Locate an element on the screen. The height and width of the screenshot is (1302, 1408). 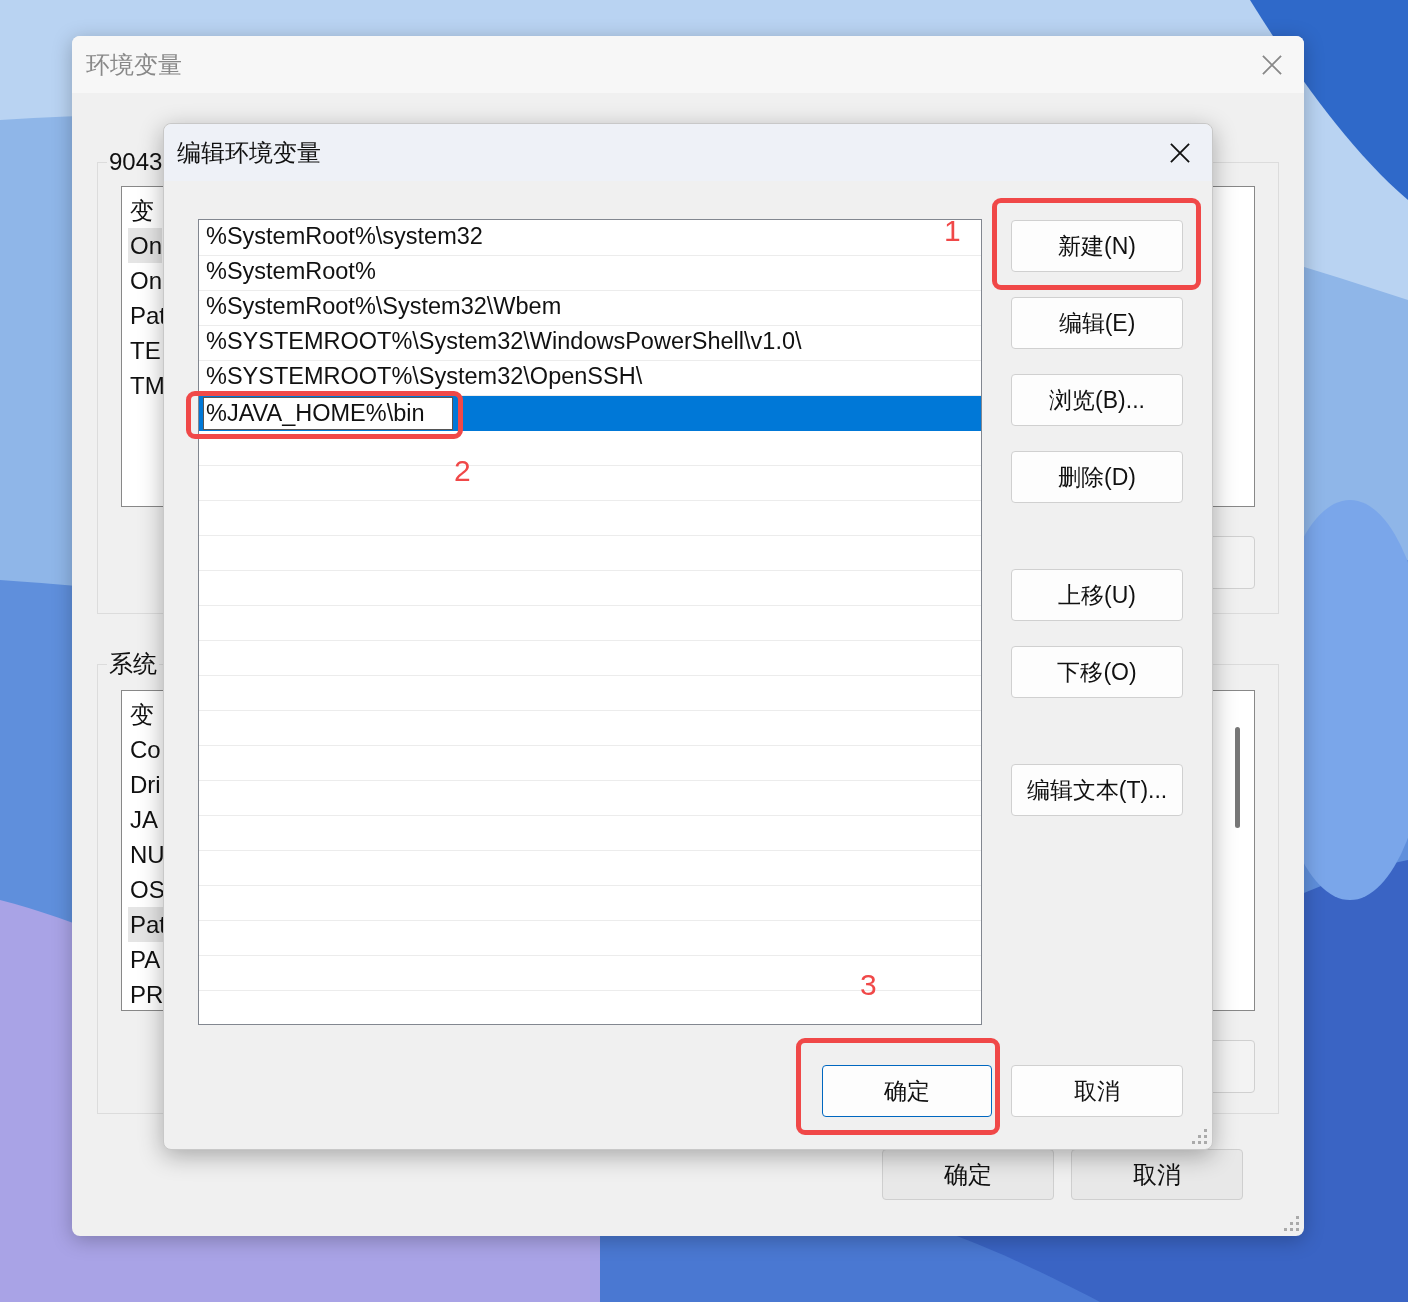
side-button: 上移(U) is located at coordinates (1097, 595).